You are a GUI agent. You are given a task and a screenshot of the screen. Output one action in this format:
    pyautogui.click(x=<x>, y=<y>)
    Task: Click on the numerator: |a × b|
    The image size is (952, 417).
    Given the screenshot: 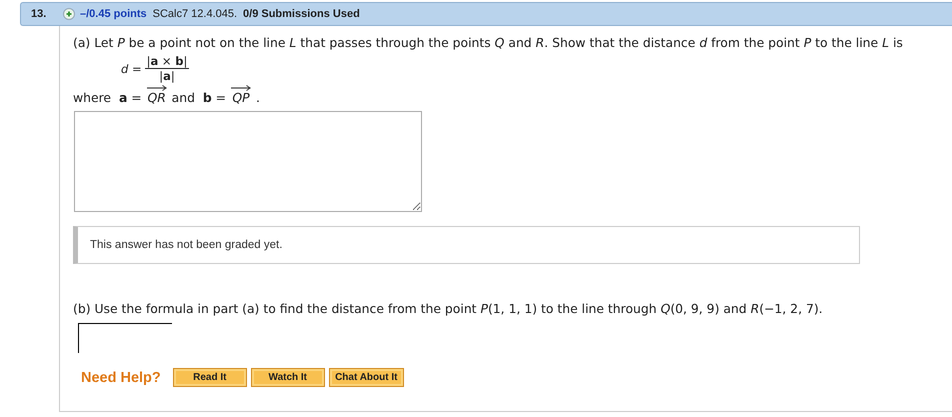 What is the action you would take?
    pyautogui.click(x=167, y=61)
    